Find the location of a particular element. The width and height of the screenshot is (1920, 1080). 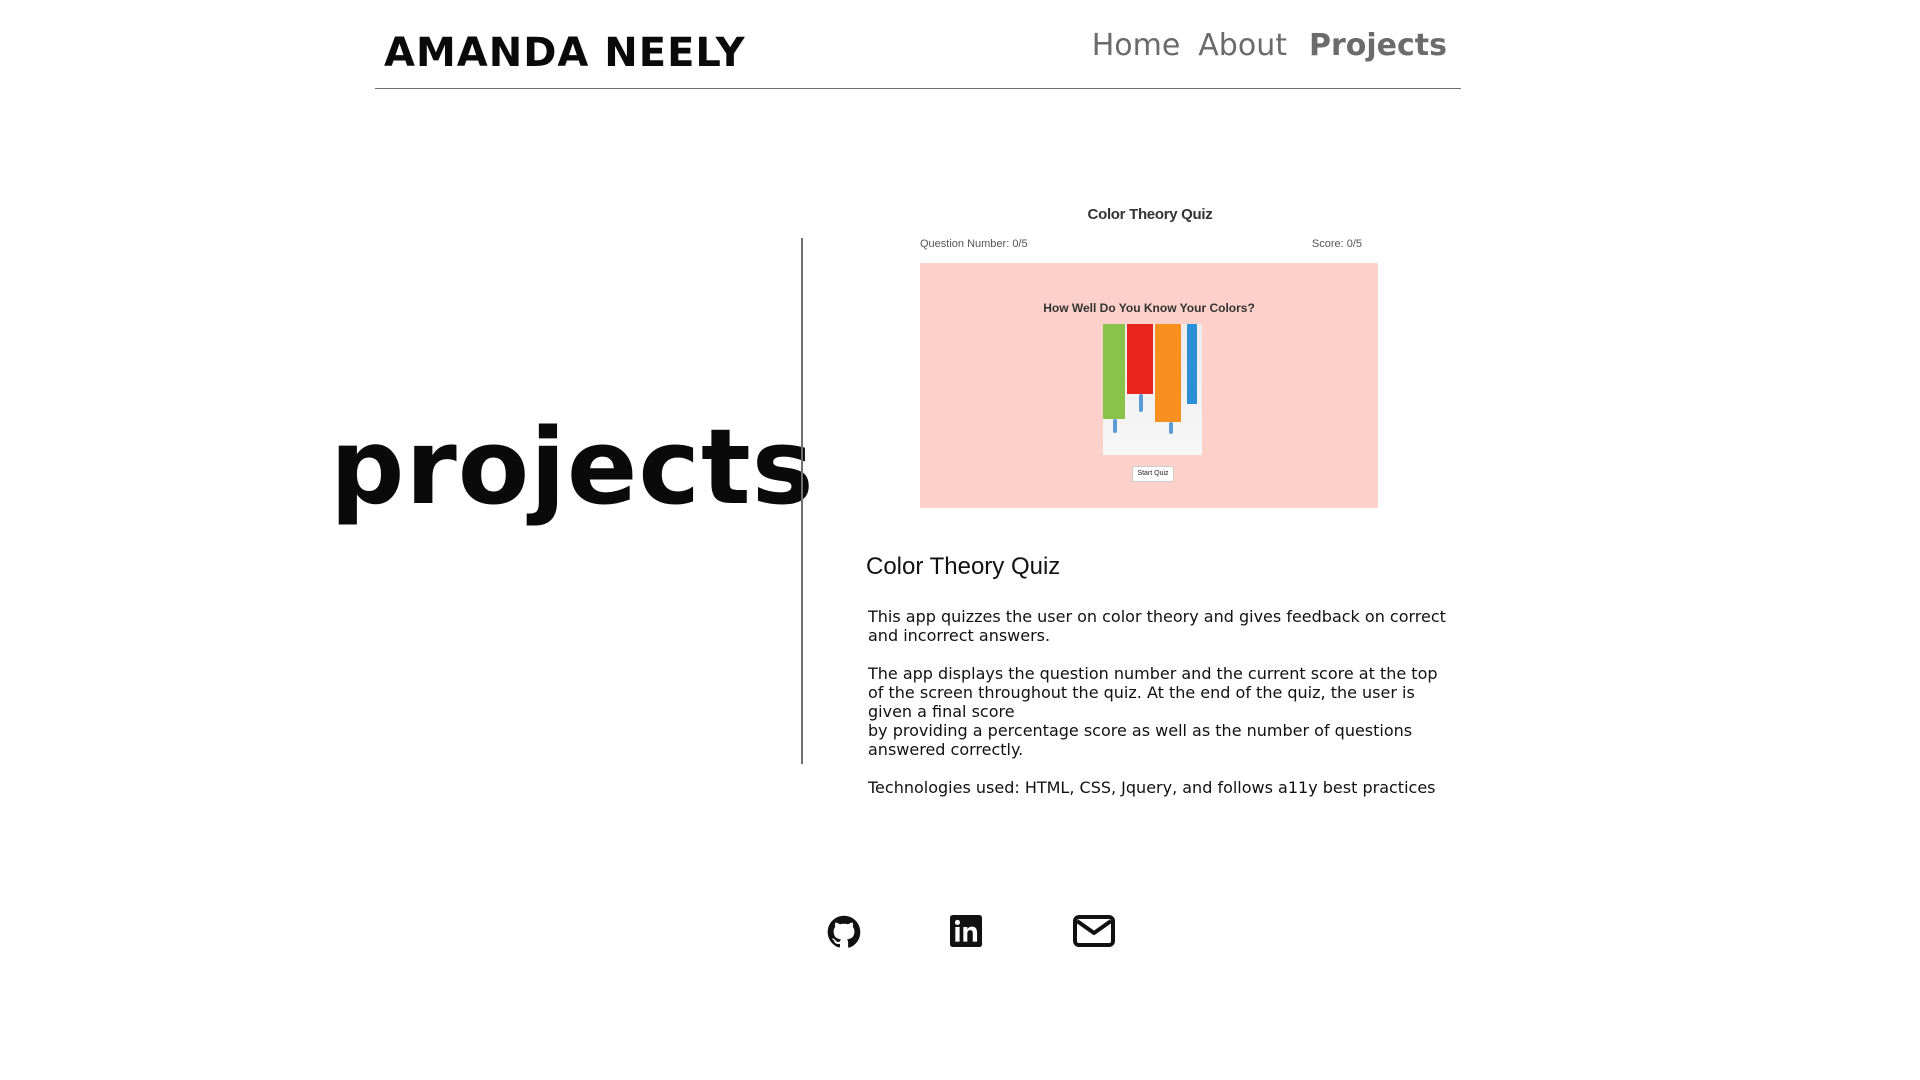

main-nav: Home About Projects is located at coordinates (1269, 45).